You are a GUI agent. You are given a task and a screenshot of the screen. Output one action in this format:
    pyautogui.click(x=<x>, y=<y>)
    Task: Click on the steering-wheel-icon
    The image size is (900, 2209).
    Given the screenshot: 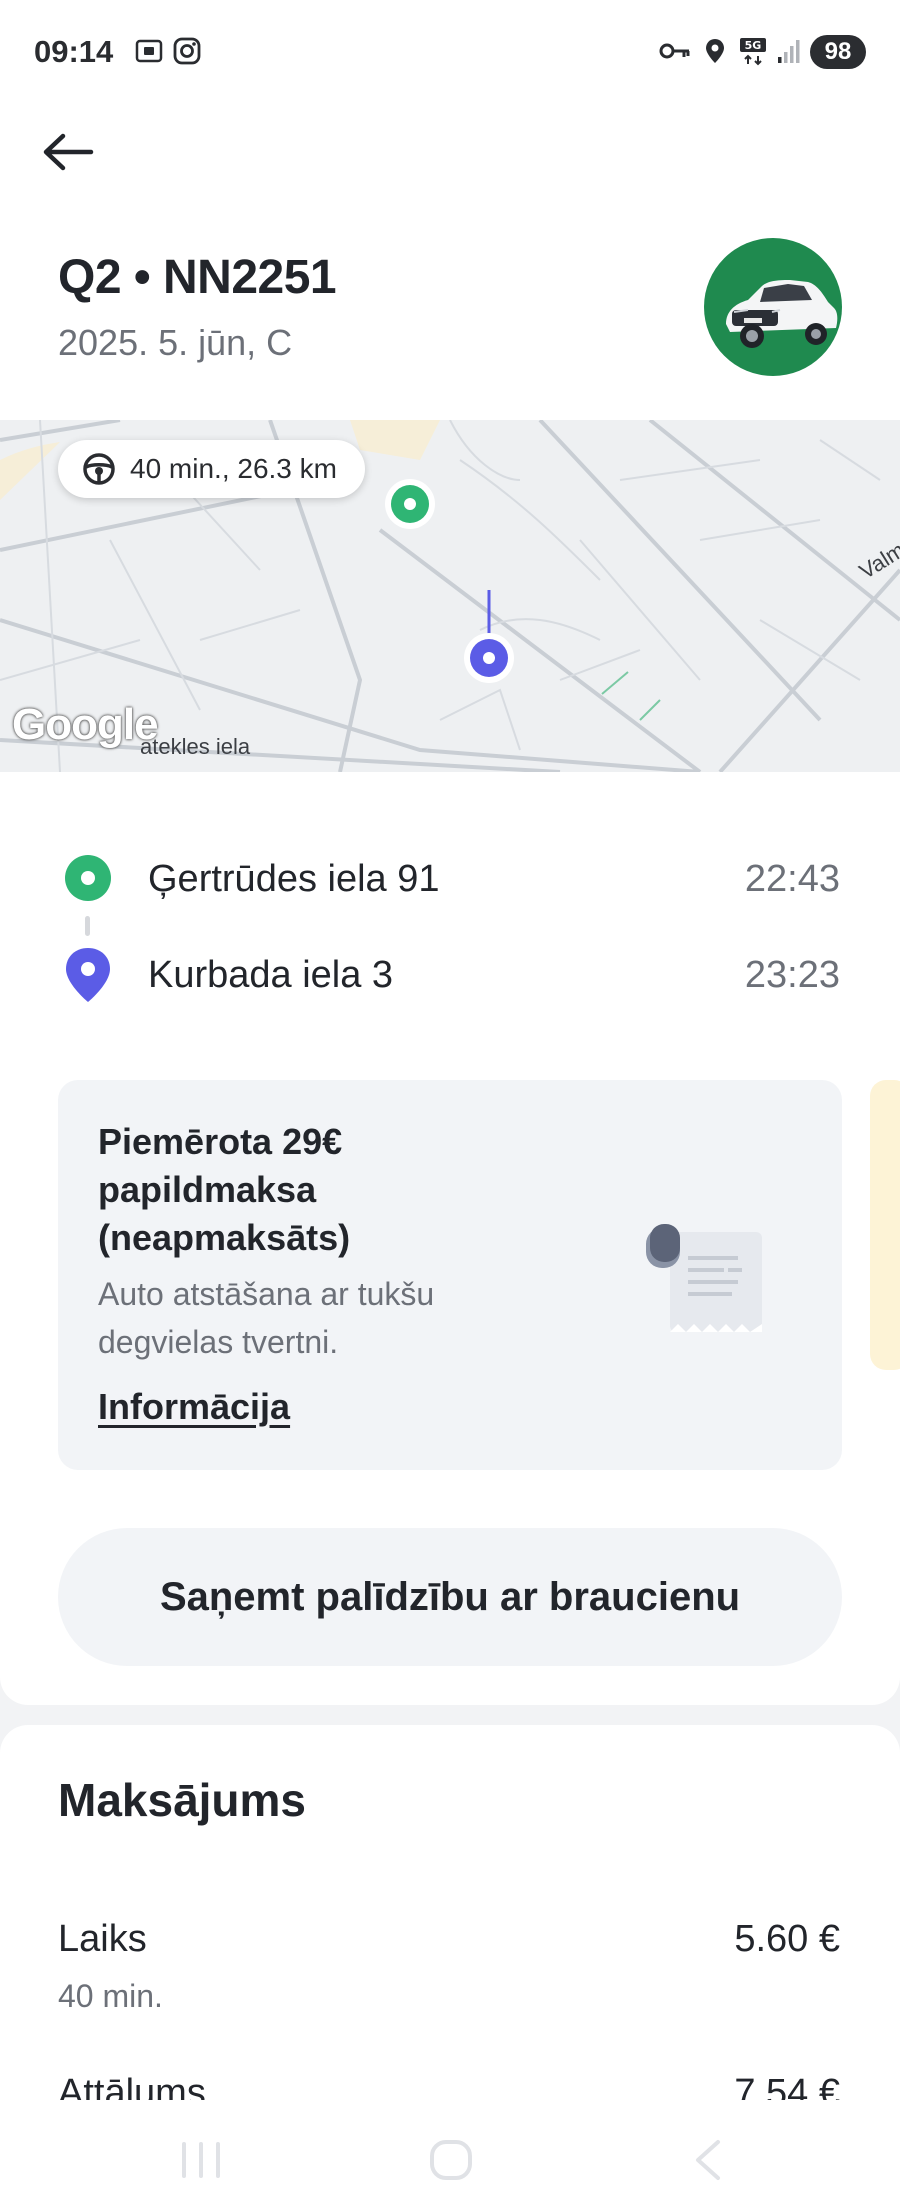 What is the action you would take?
    pyautogui.click(x=99, y=469)
    